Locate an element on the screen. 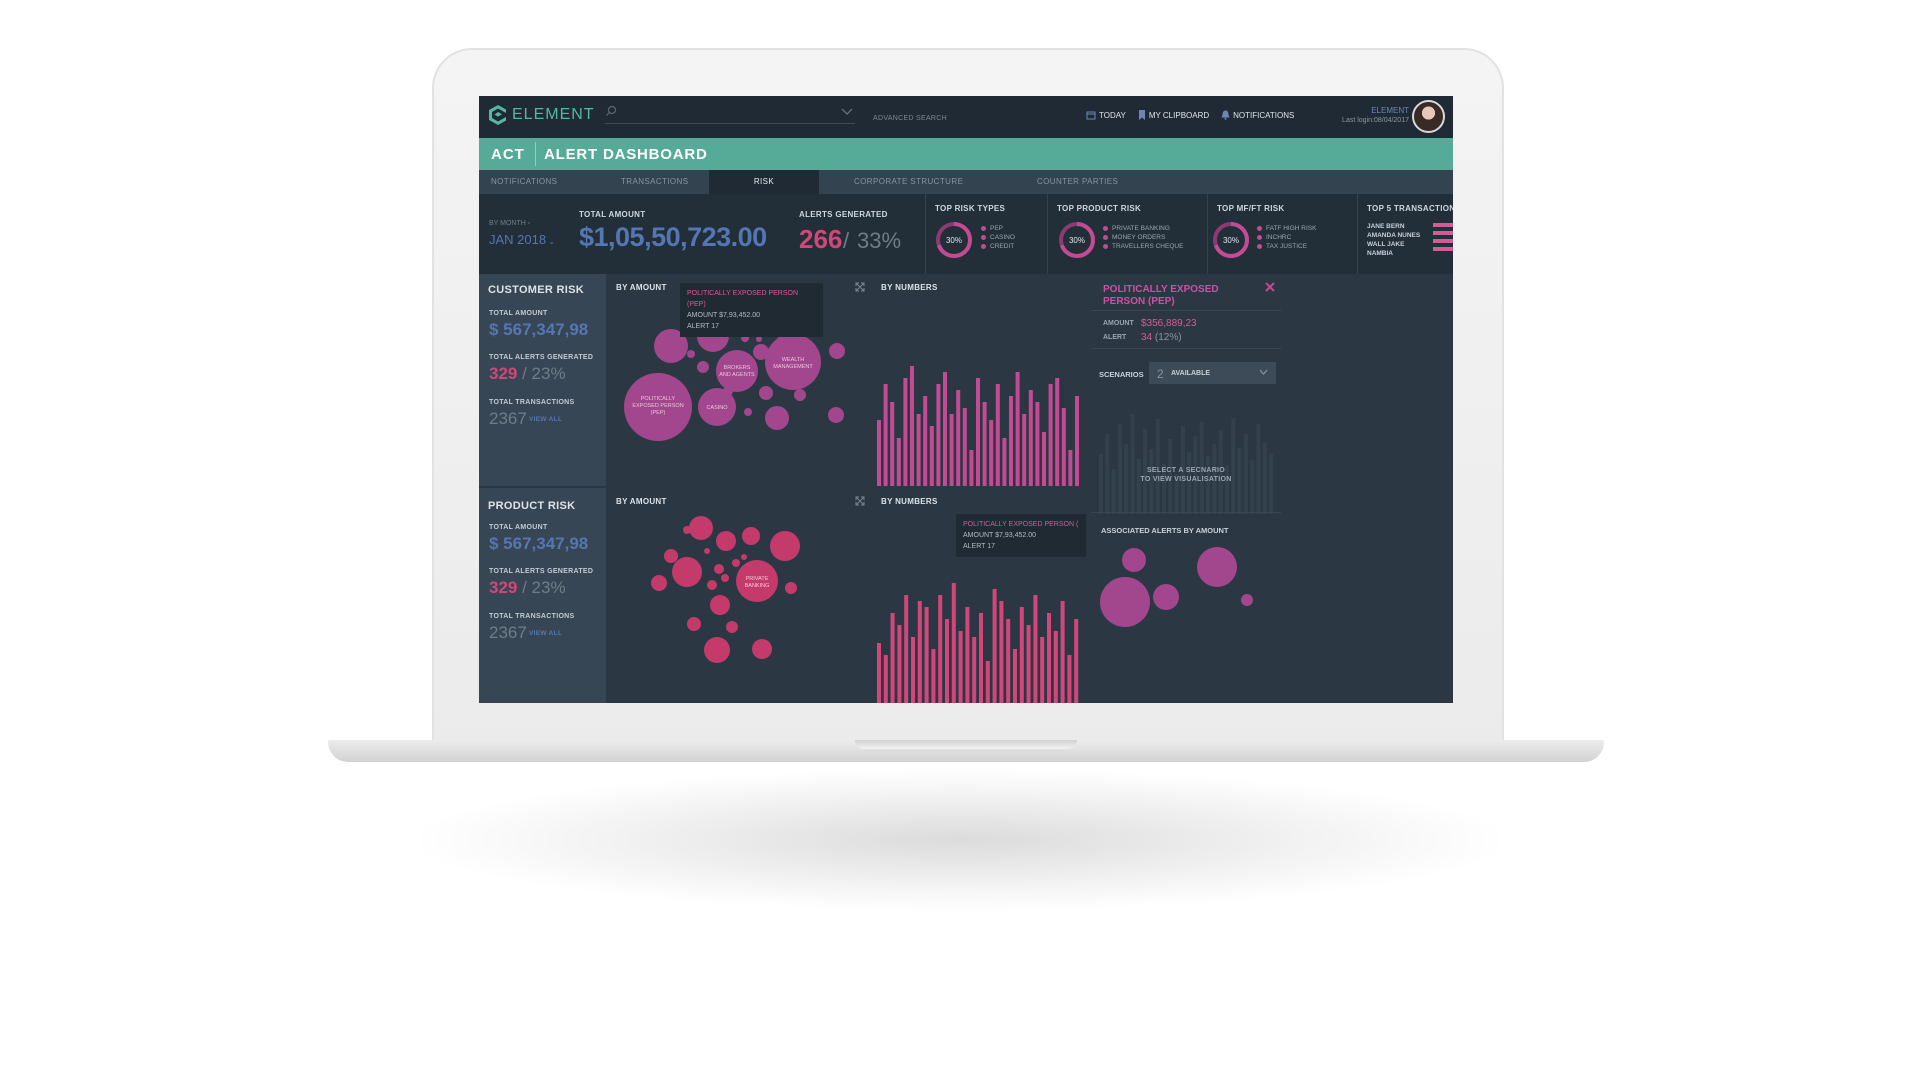  chevron-down-icon is located at coordinates (847, 112).